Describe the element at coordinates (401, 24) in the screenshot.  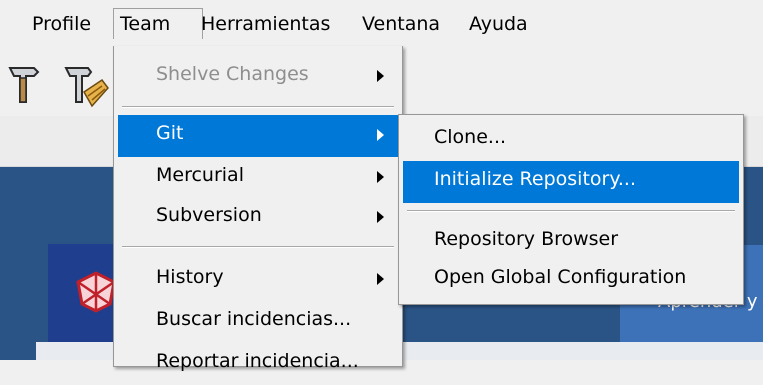
I see `menu-ventana: Ventana` at that location.